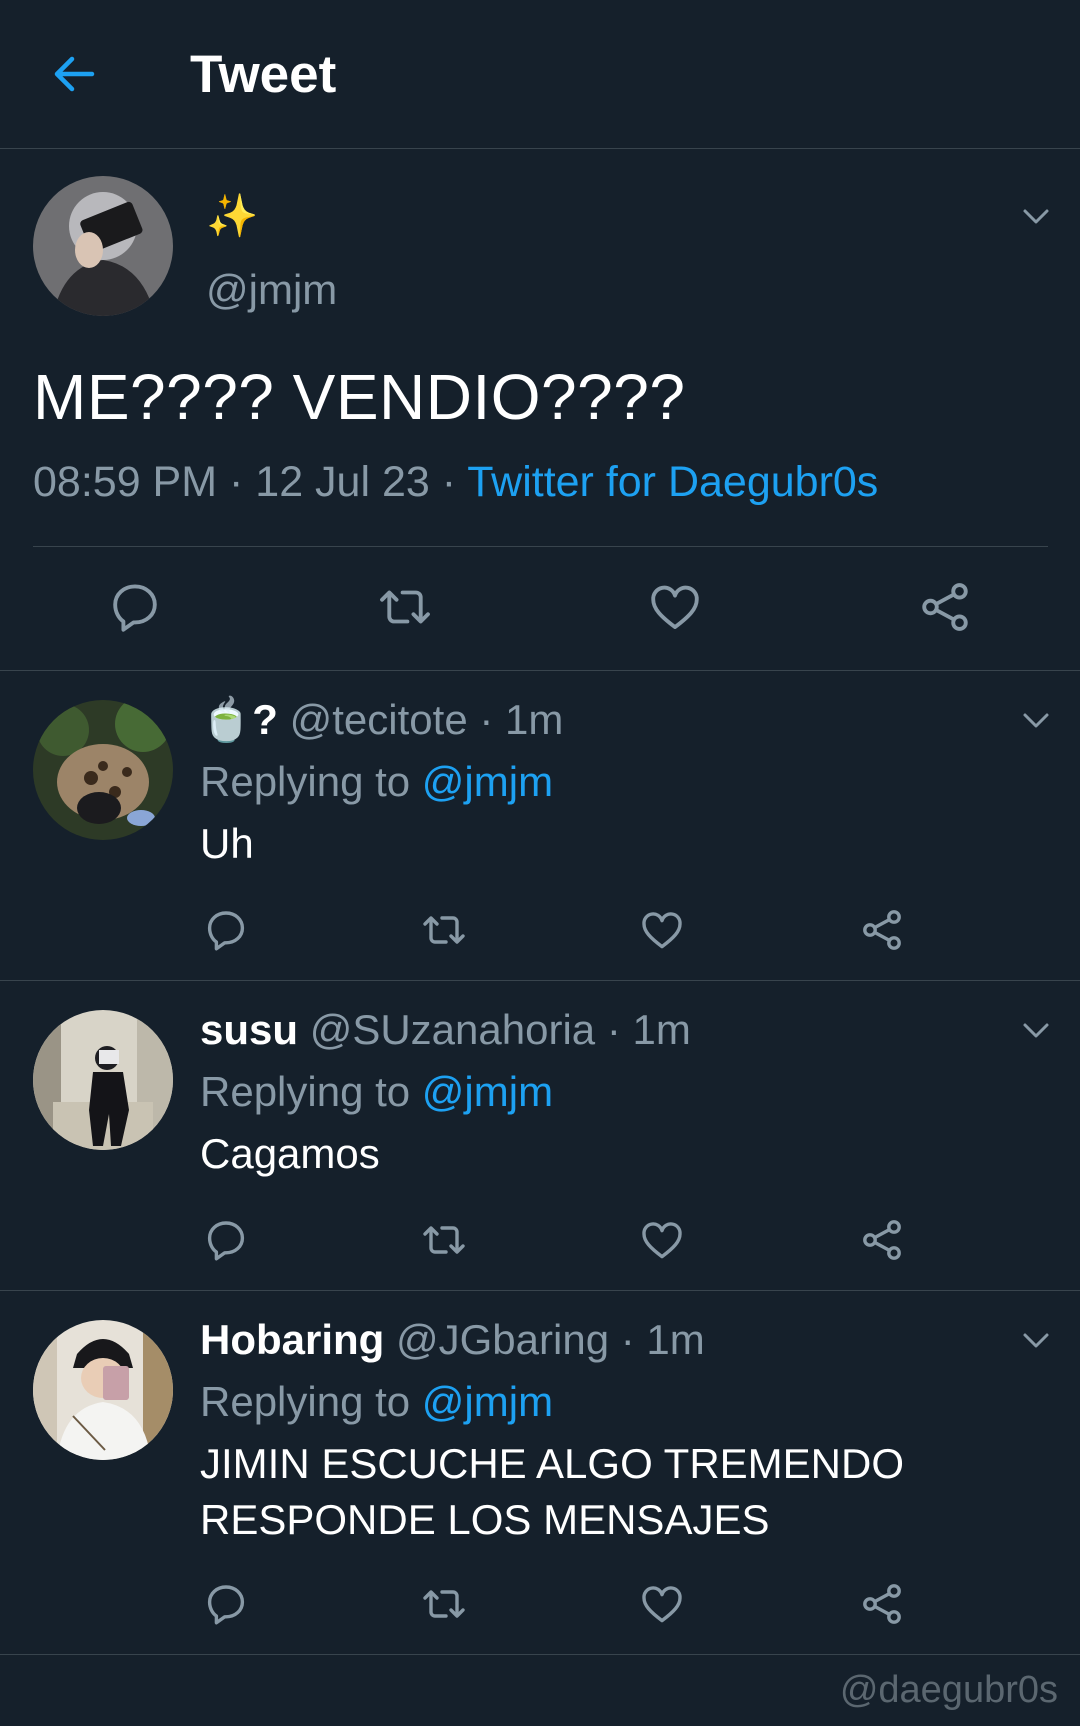  Describe the element at coordinates (227, 843) in the screenshot. I see `reply-text: Uh` at that location.